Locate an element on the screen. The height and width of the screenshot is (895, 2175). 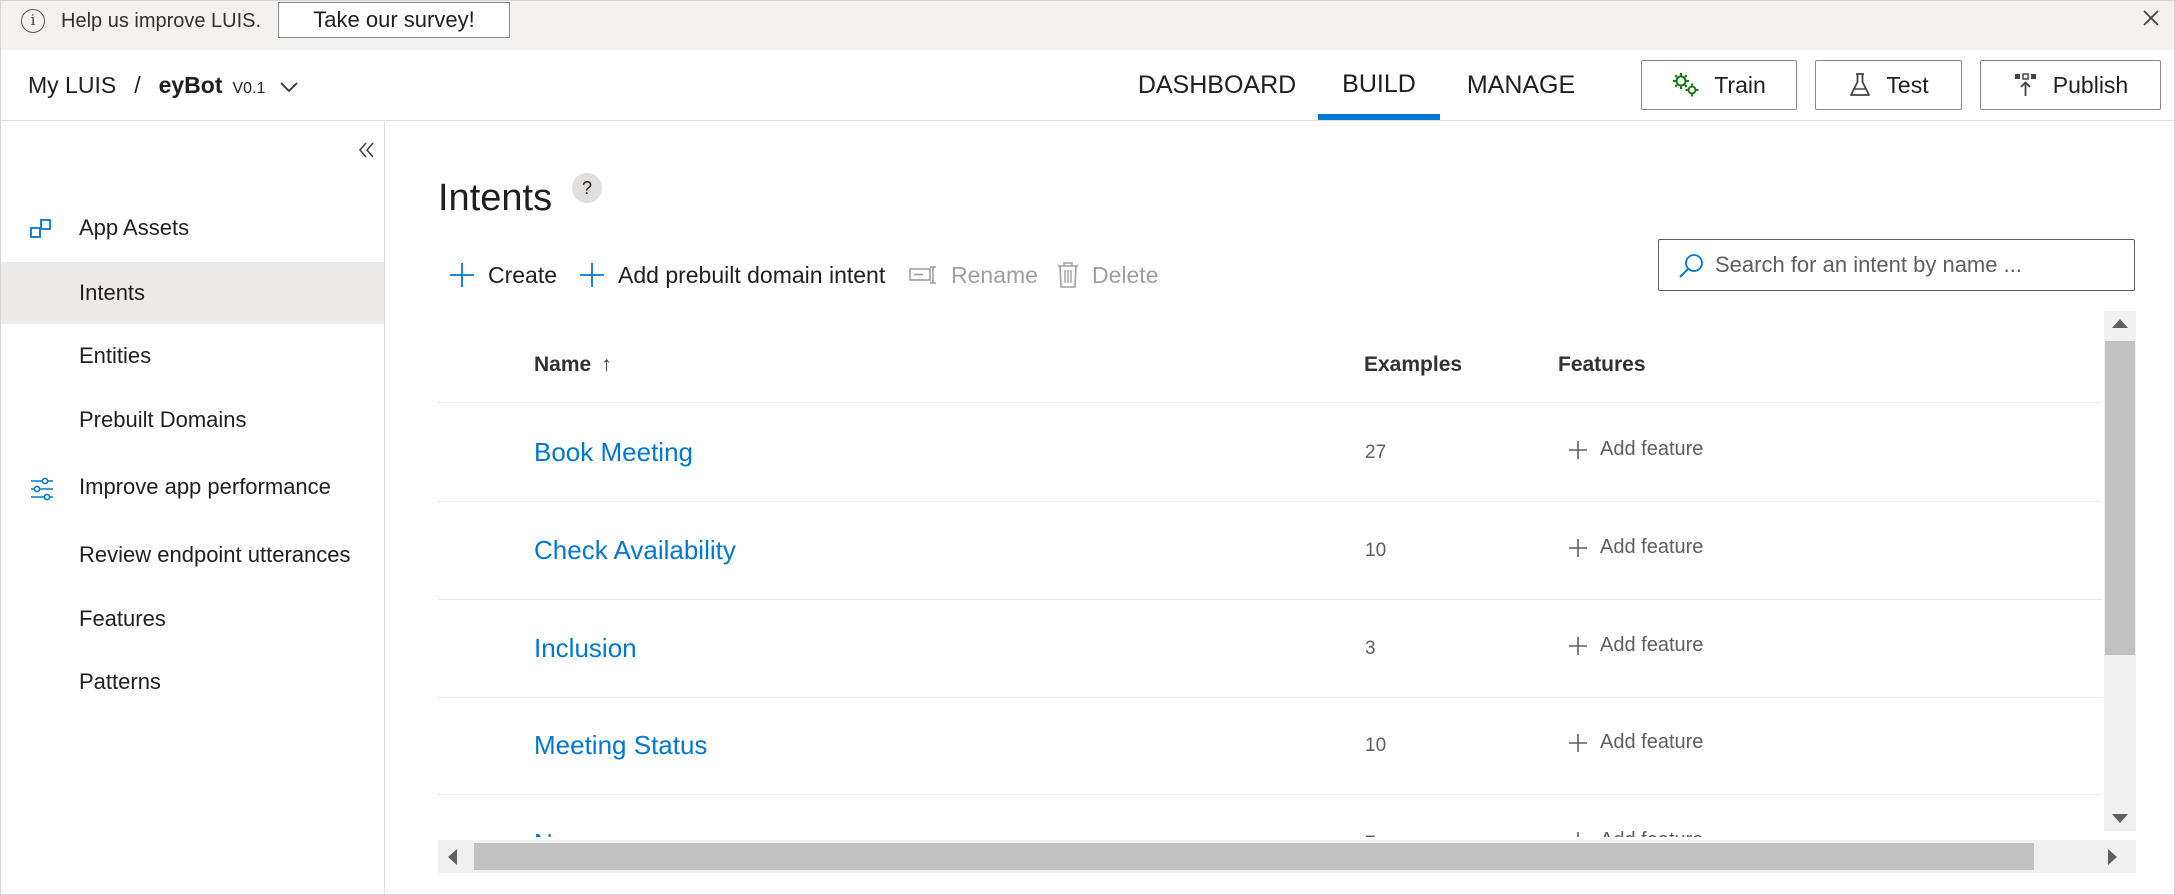
train-button: Train is located at coordinates (1719, 85).